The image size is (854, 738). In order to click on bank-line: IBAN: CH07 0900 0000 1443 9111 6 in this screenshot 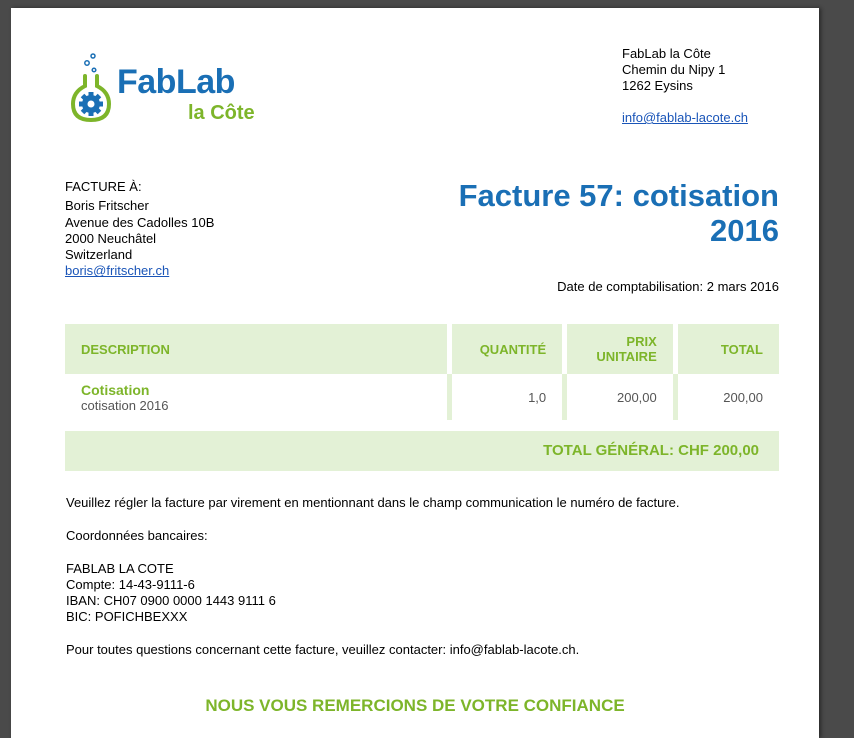, I will do `click(171, 600)`.